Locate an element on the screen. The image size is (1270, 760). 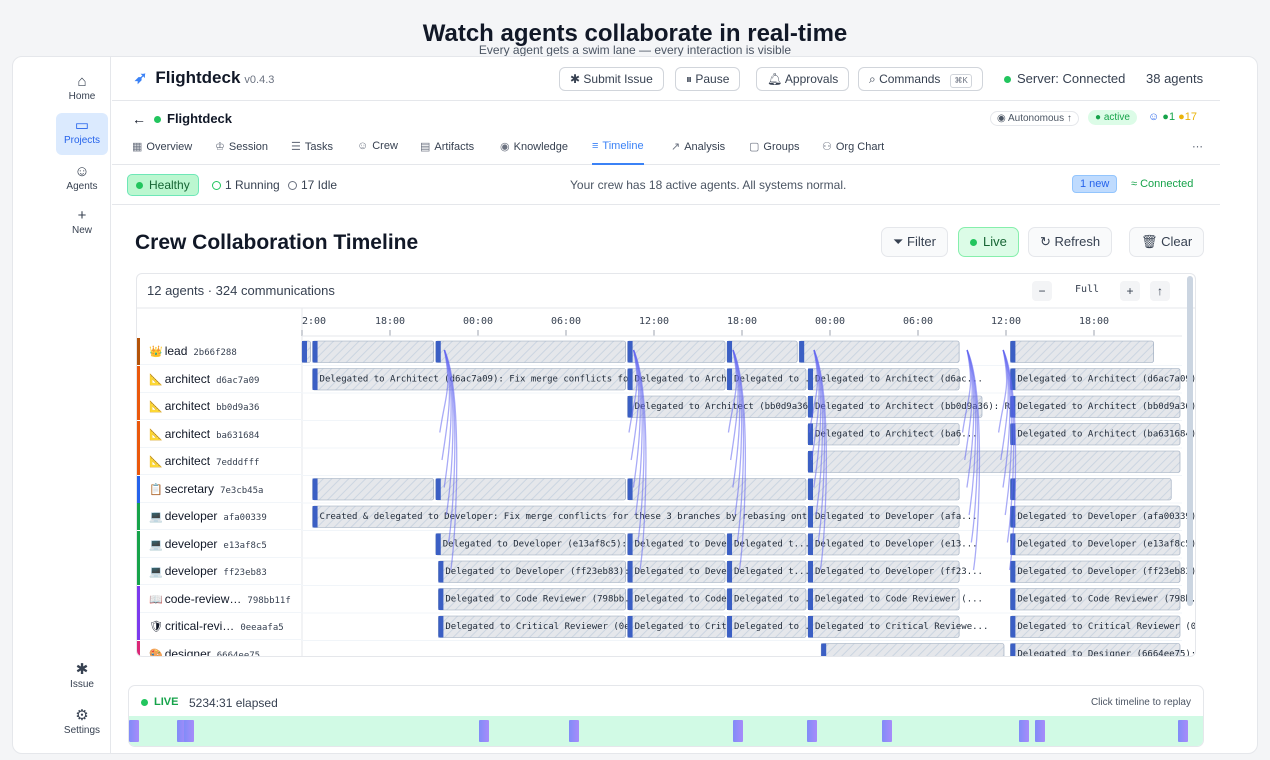
tab-tasks: ☰ Tasks is located at coordinates (312, 152).